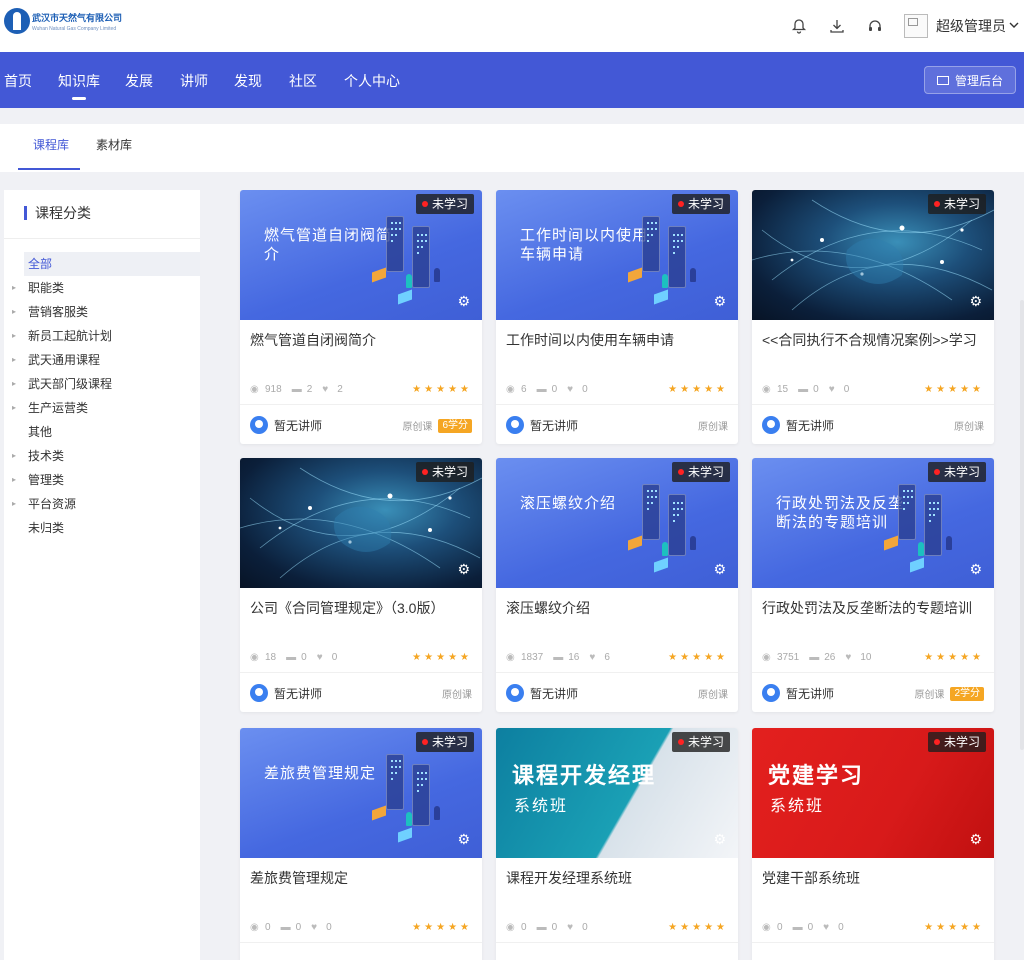 This screenshot has width=1024, height=960. Describe the element at coordinates (361, 340) in the screenshot. I see `course-title: 燃气管道自闭阀简介` at that location.